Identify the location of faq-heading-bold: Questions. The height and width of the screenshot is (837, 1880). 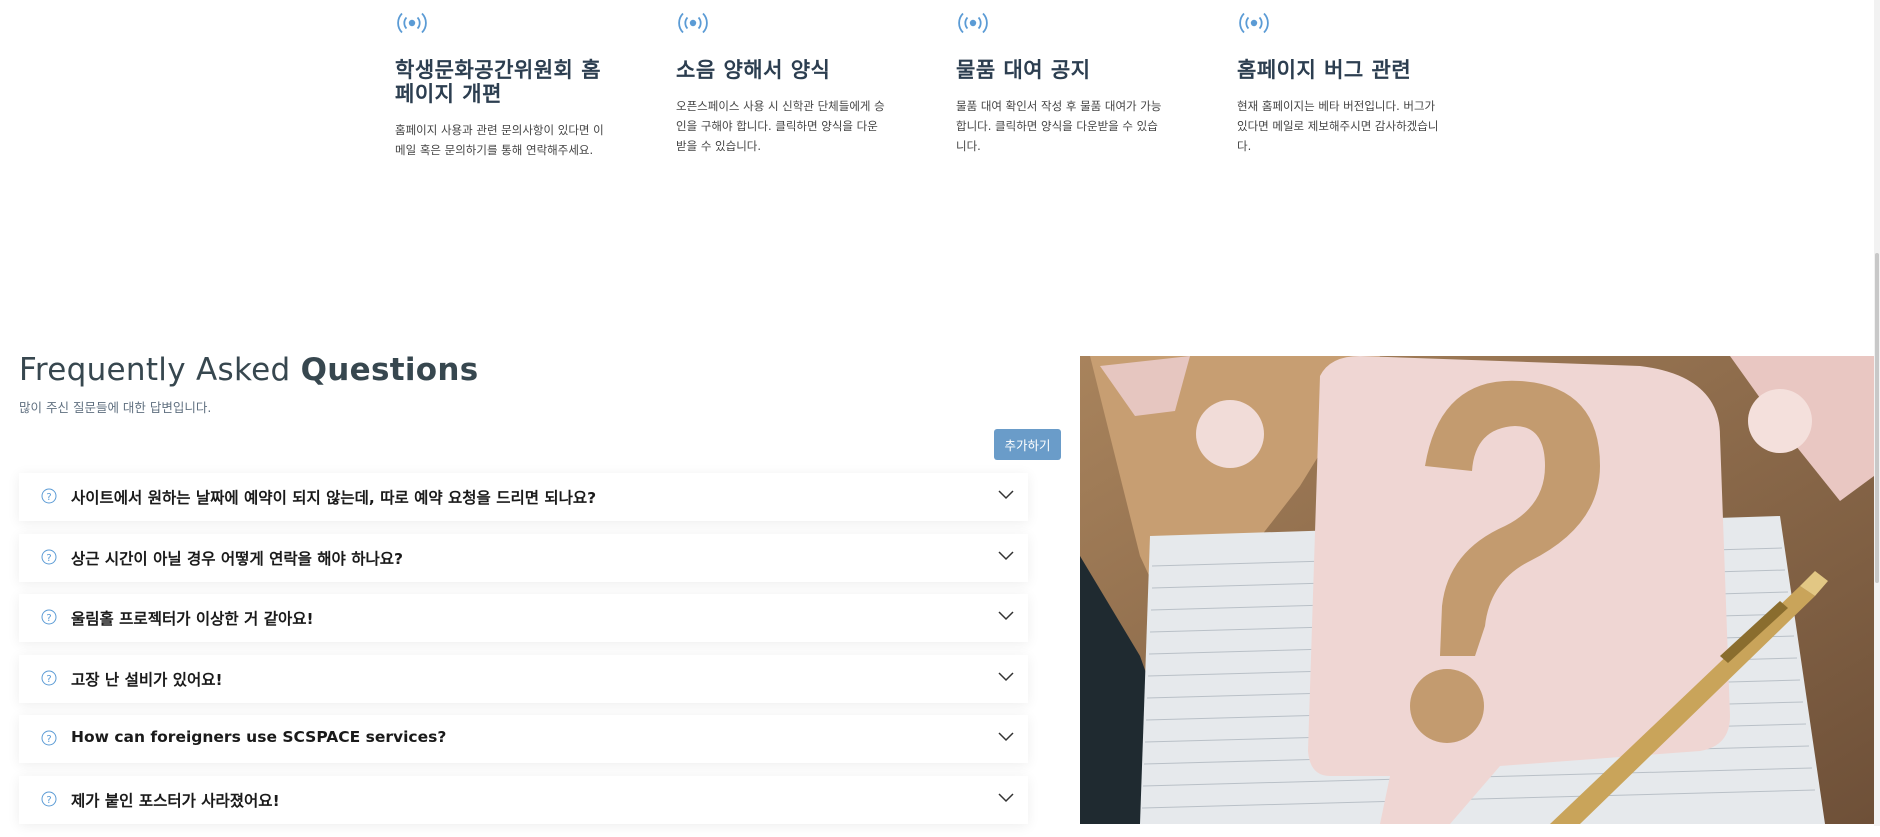
(389, 370).